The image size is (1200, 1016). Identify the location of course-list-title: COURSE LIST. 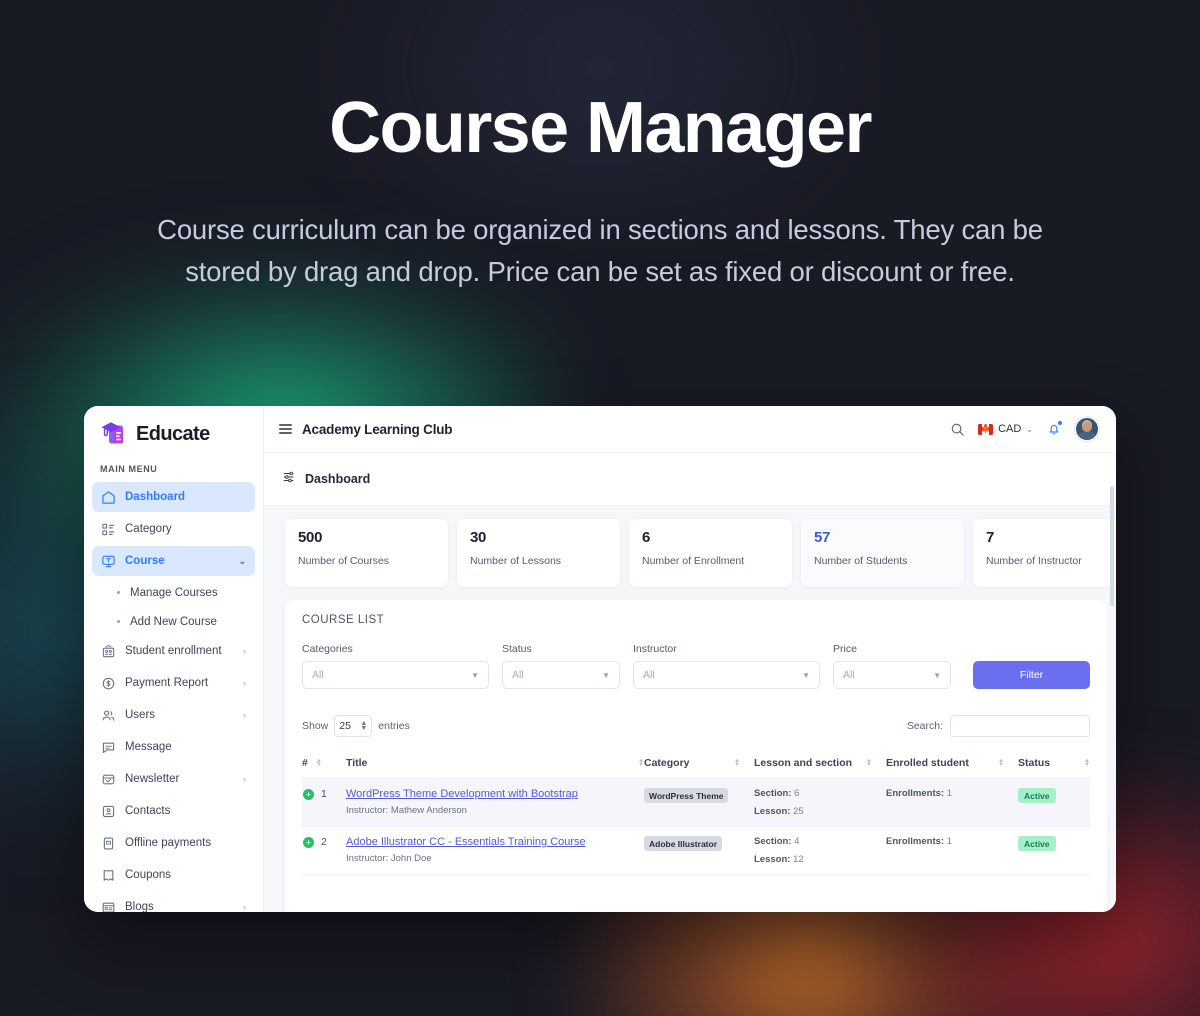
(343, 620).